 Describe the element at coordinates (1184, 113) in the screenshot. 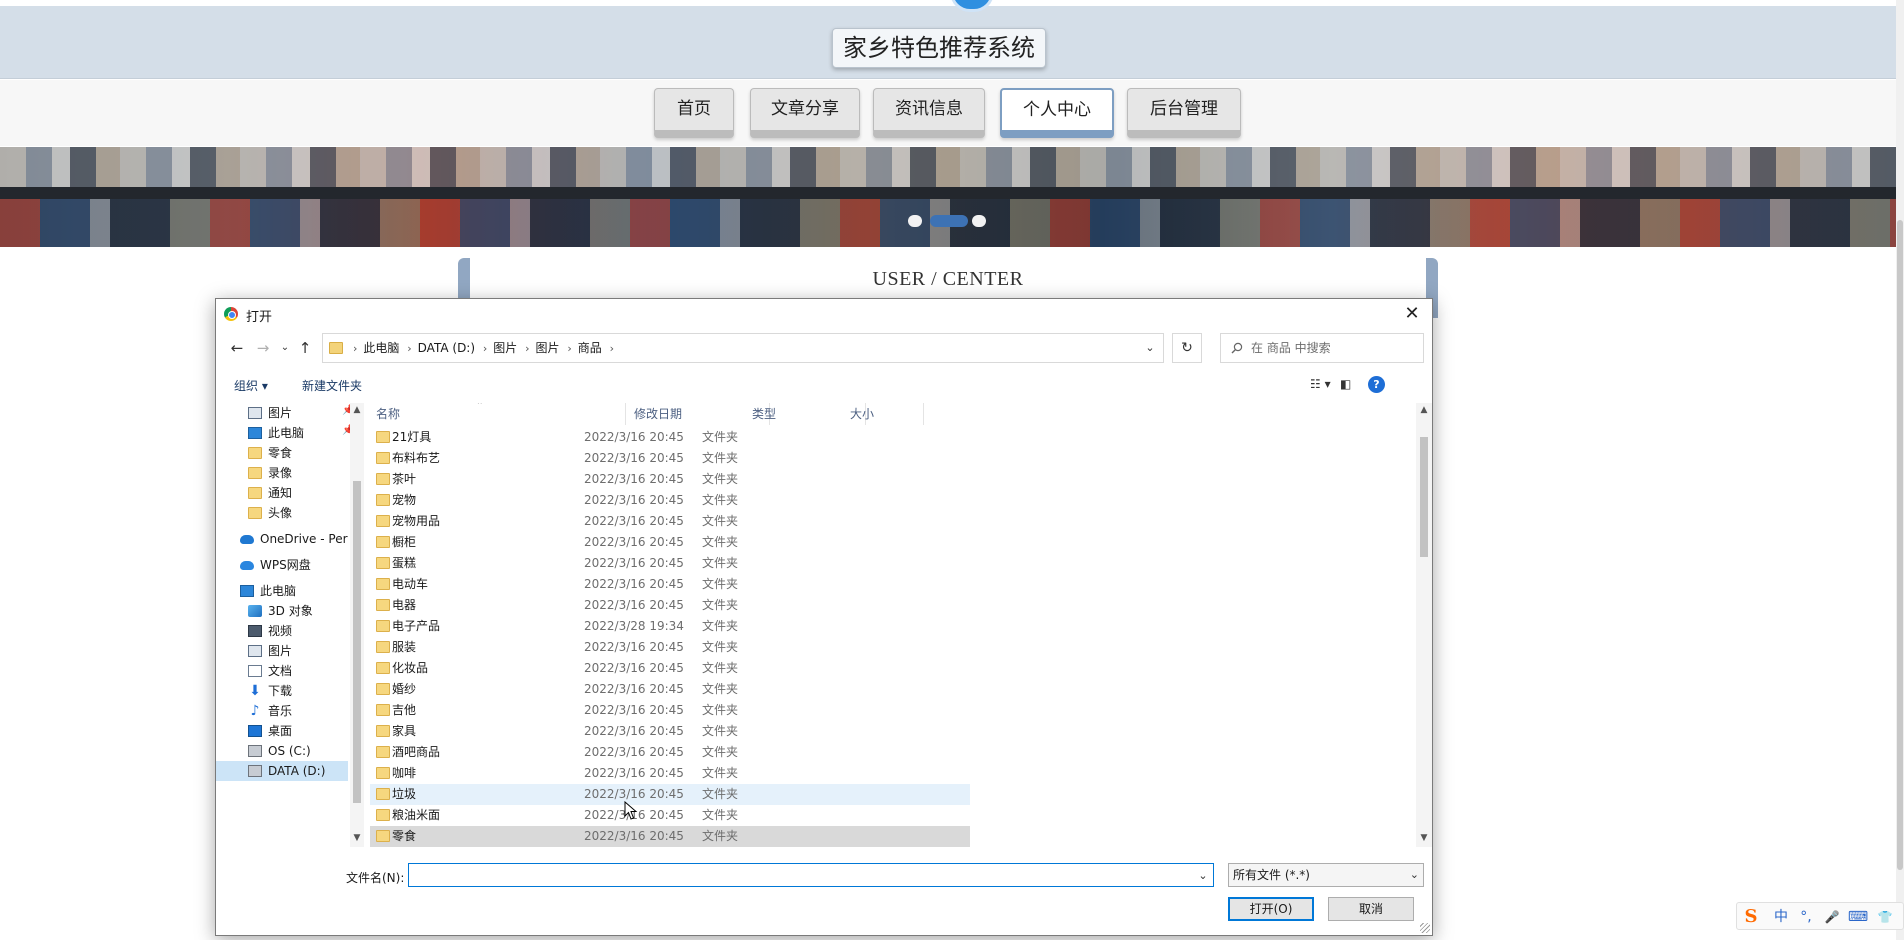

I see `nav-admin: 后台管理` at that location.